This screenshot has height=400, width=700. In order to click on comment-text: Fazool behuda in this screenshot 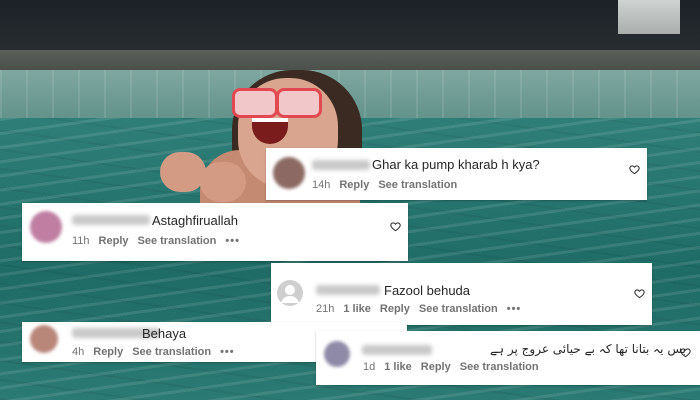, I will do `click(427, 290)`.